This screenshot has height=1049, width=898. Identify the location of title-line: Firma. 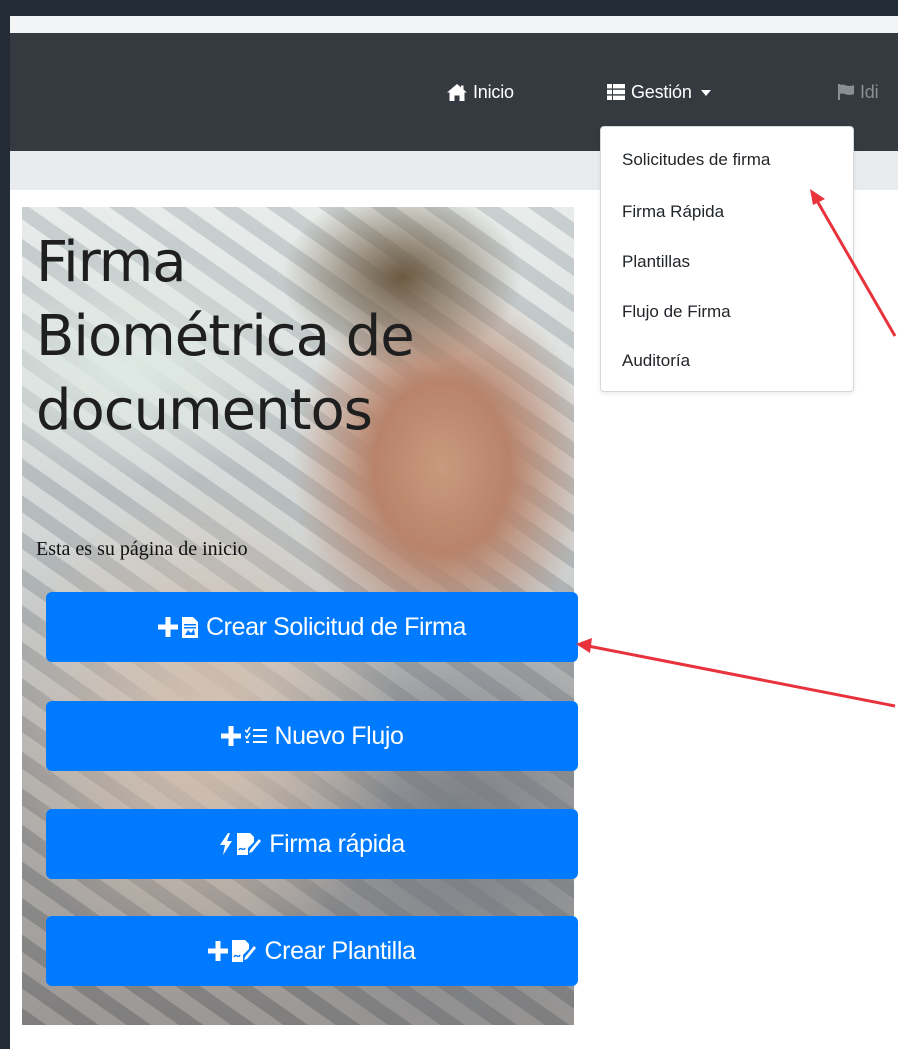
(111, 262).